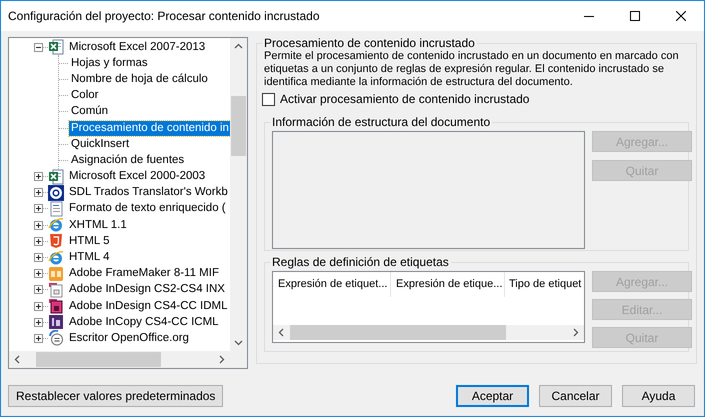 The image size is (705, 417). Describe the element at coordinates (268, 99) in the screenshot. I see `checkbox` at that location.